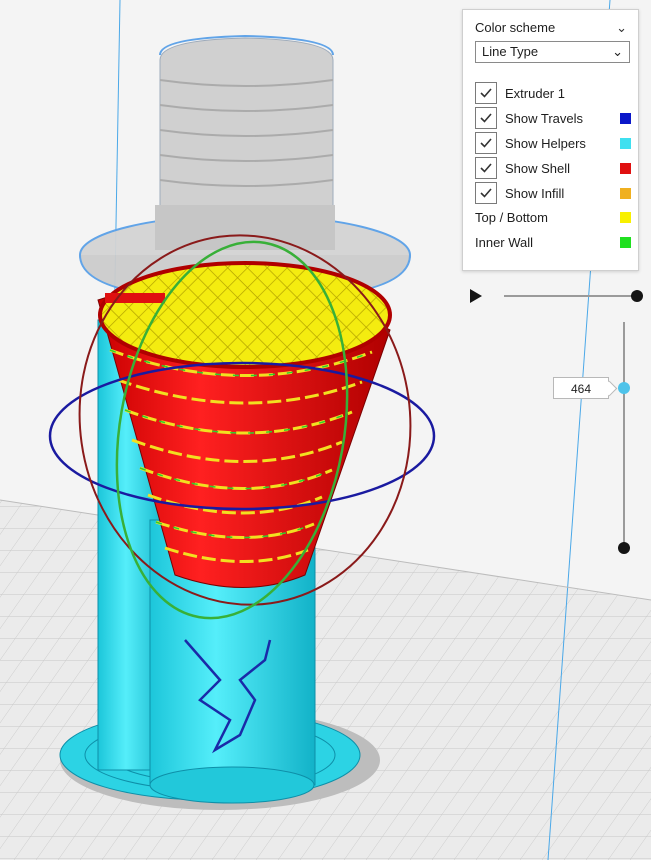  Describe the element at coordinates (624, 388) in the screenshot. I see `layer-slider-top-handle` at that location.